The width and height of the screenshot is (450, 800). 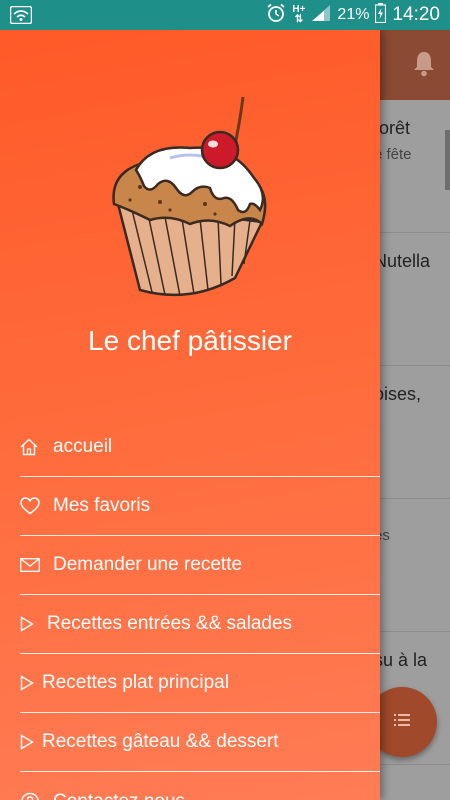 What do you see at coordinates (36, 795) in the screenshot?
I see `help-circle-icon` at bounding box center [36, 795].